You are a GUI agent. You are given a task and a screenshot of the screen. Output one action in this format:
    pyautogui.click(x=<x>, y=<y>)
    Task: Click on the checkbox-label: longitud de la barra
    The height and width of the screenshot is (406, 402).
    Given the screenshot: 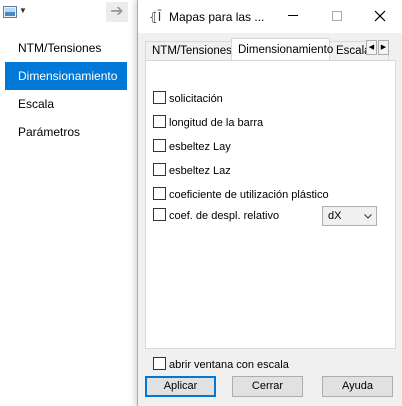 What is the action you would take?
    pyautogui.click(x=216, y=123)
    